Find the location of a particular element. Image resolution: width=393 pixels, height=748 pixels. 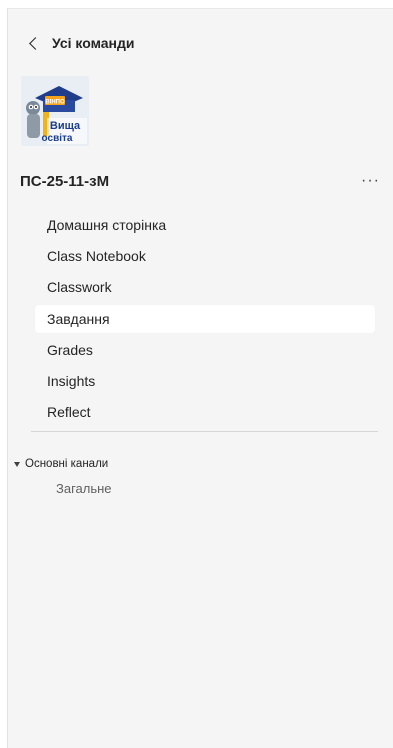

team-logo-image: ВІНПО Вища освіта is located at coordinates (55, 111).